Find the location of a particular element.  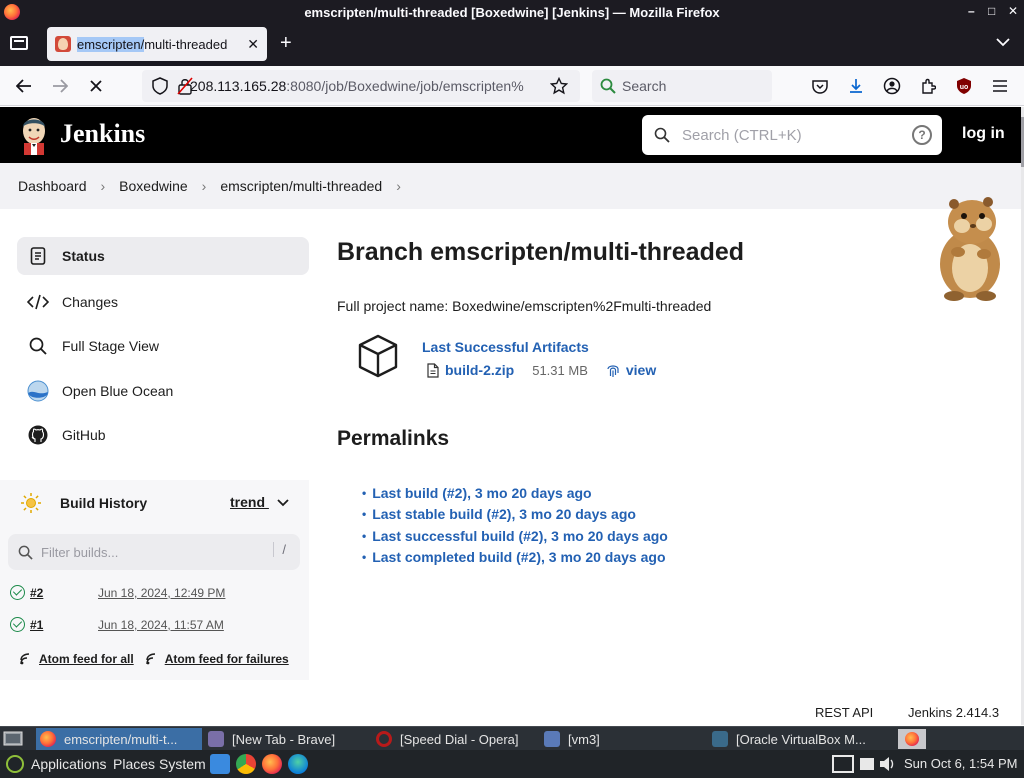

permalinks-heading: Permalinks is located at coordinates (393, 438).